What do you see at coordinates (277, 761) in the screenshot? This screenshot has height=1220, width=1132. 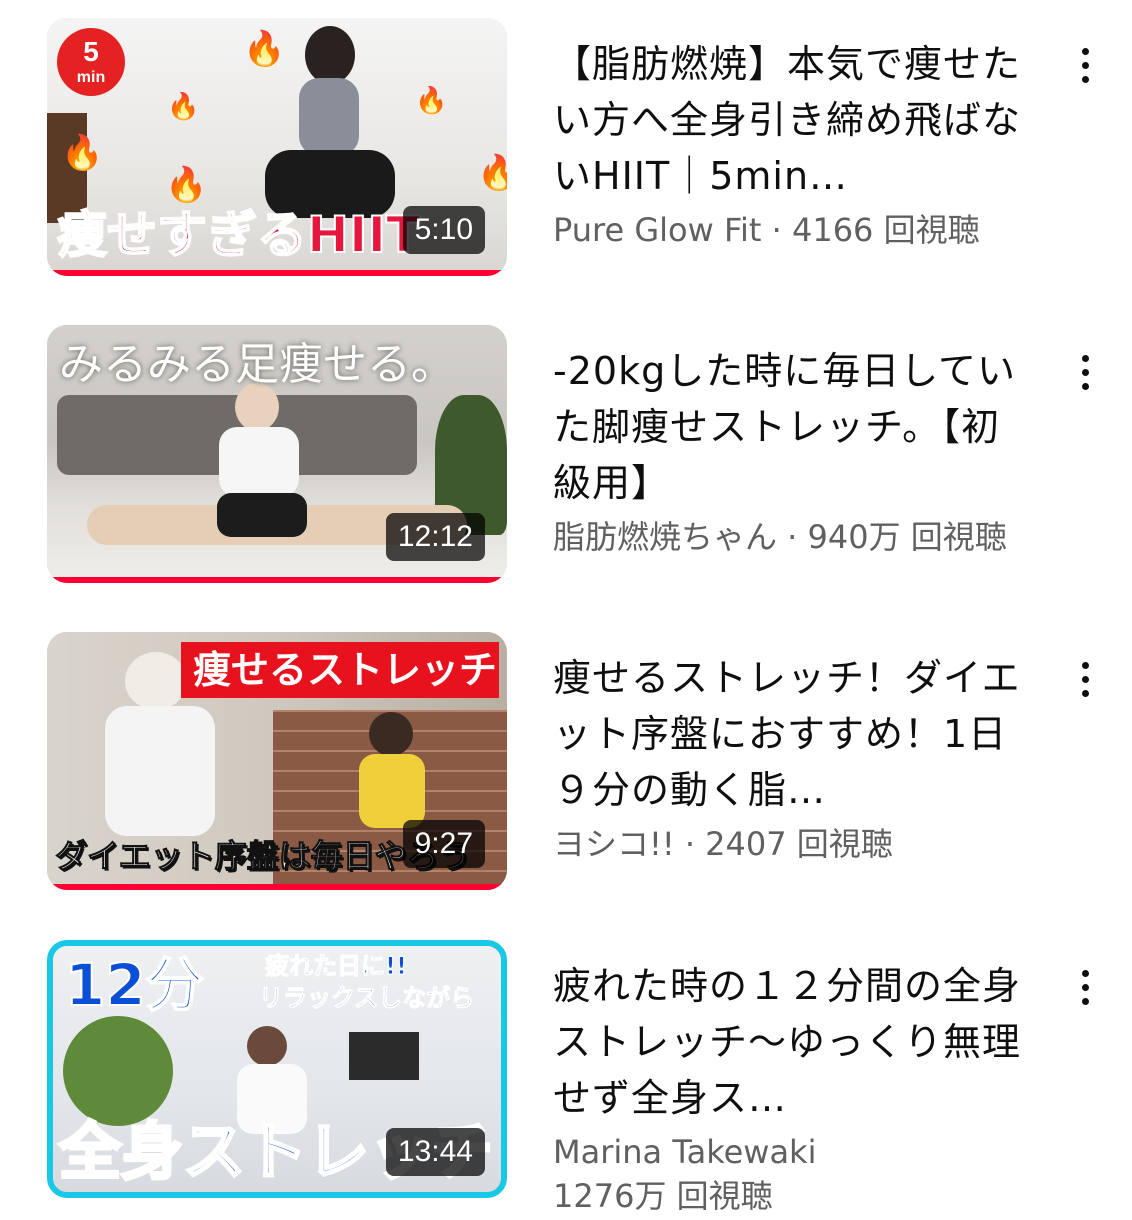 I see `video-thumbnail: 痩せるストレッチ ダイエット序盤は毎日やろう 9:27` at bounding box center [277, 761].